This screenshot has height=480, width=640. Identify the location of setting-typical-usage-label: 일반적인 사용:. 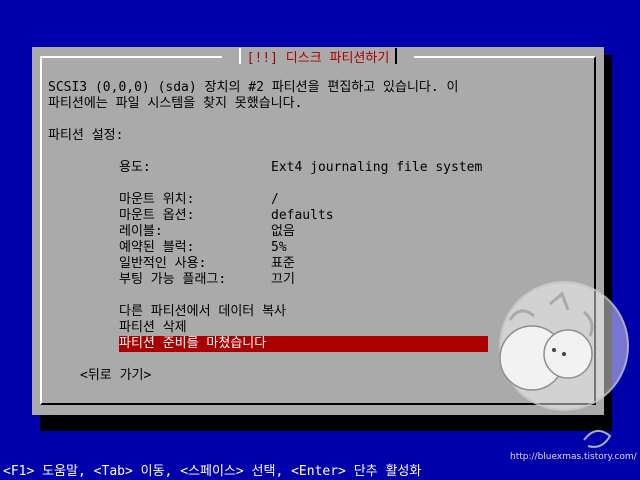
(163, 263).